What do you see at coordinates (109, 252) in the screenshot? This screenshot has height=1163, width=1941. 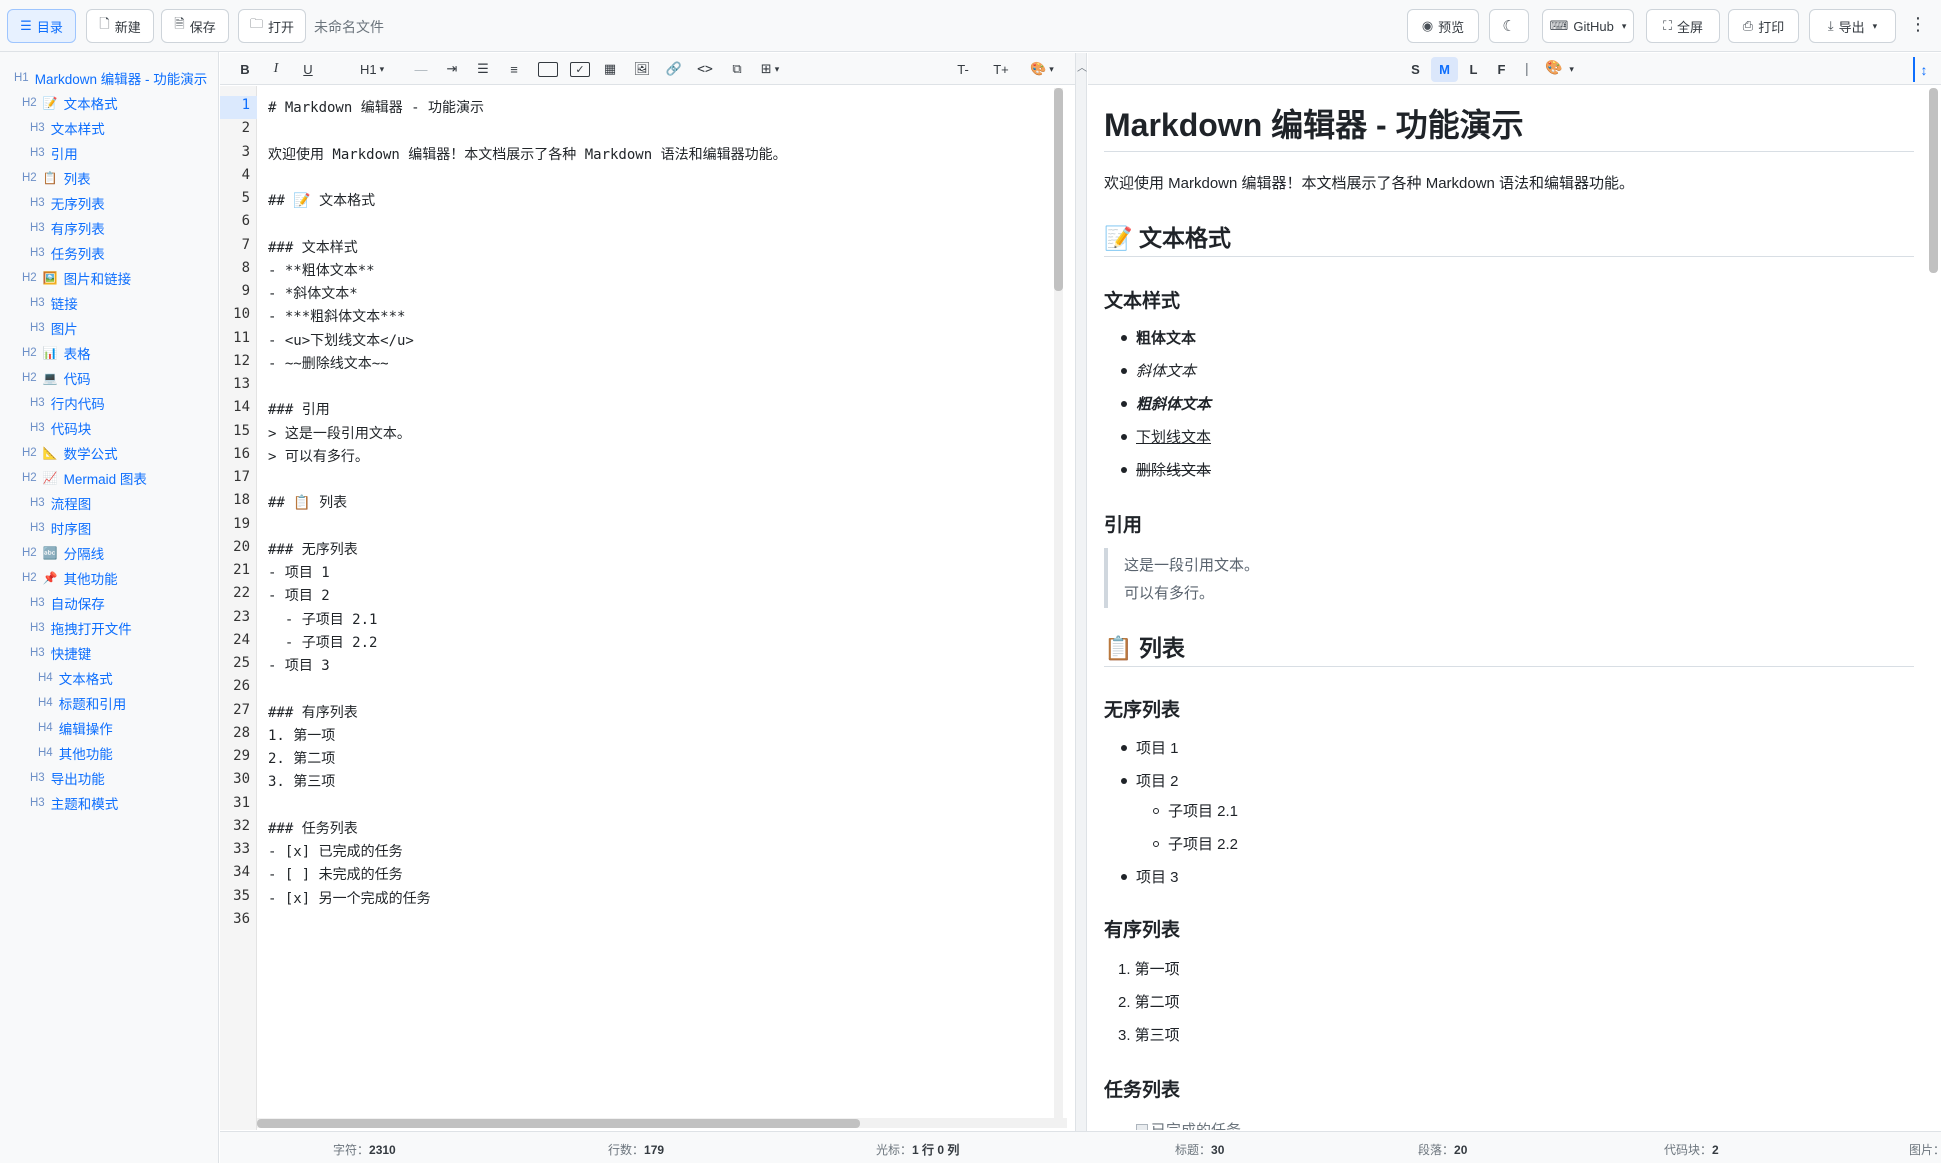 I see `toc-item: H3 任务列表` at bounding box center [109, 252].